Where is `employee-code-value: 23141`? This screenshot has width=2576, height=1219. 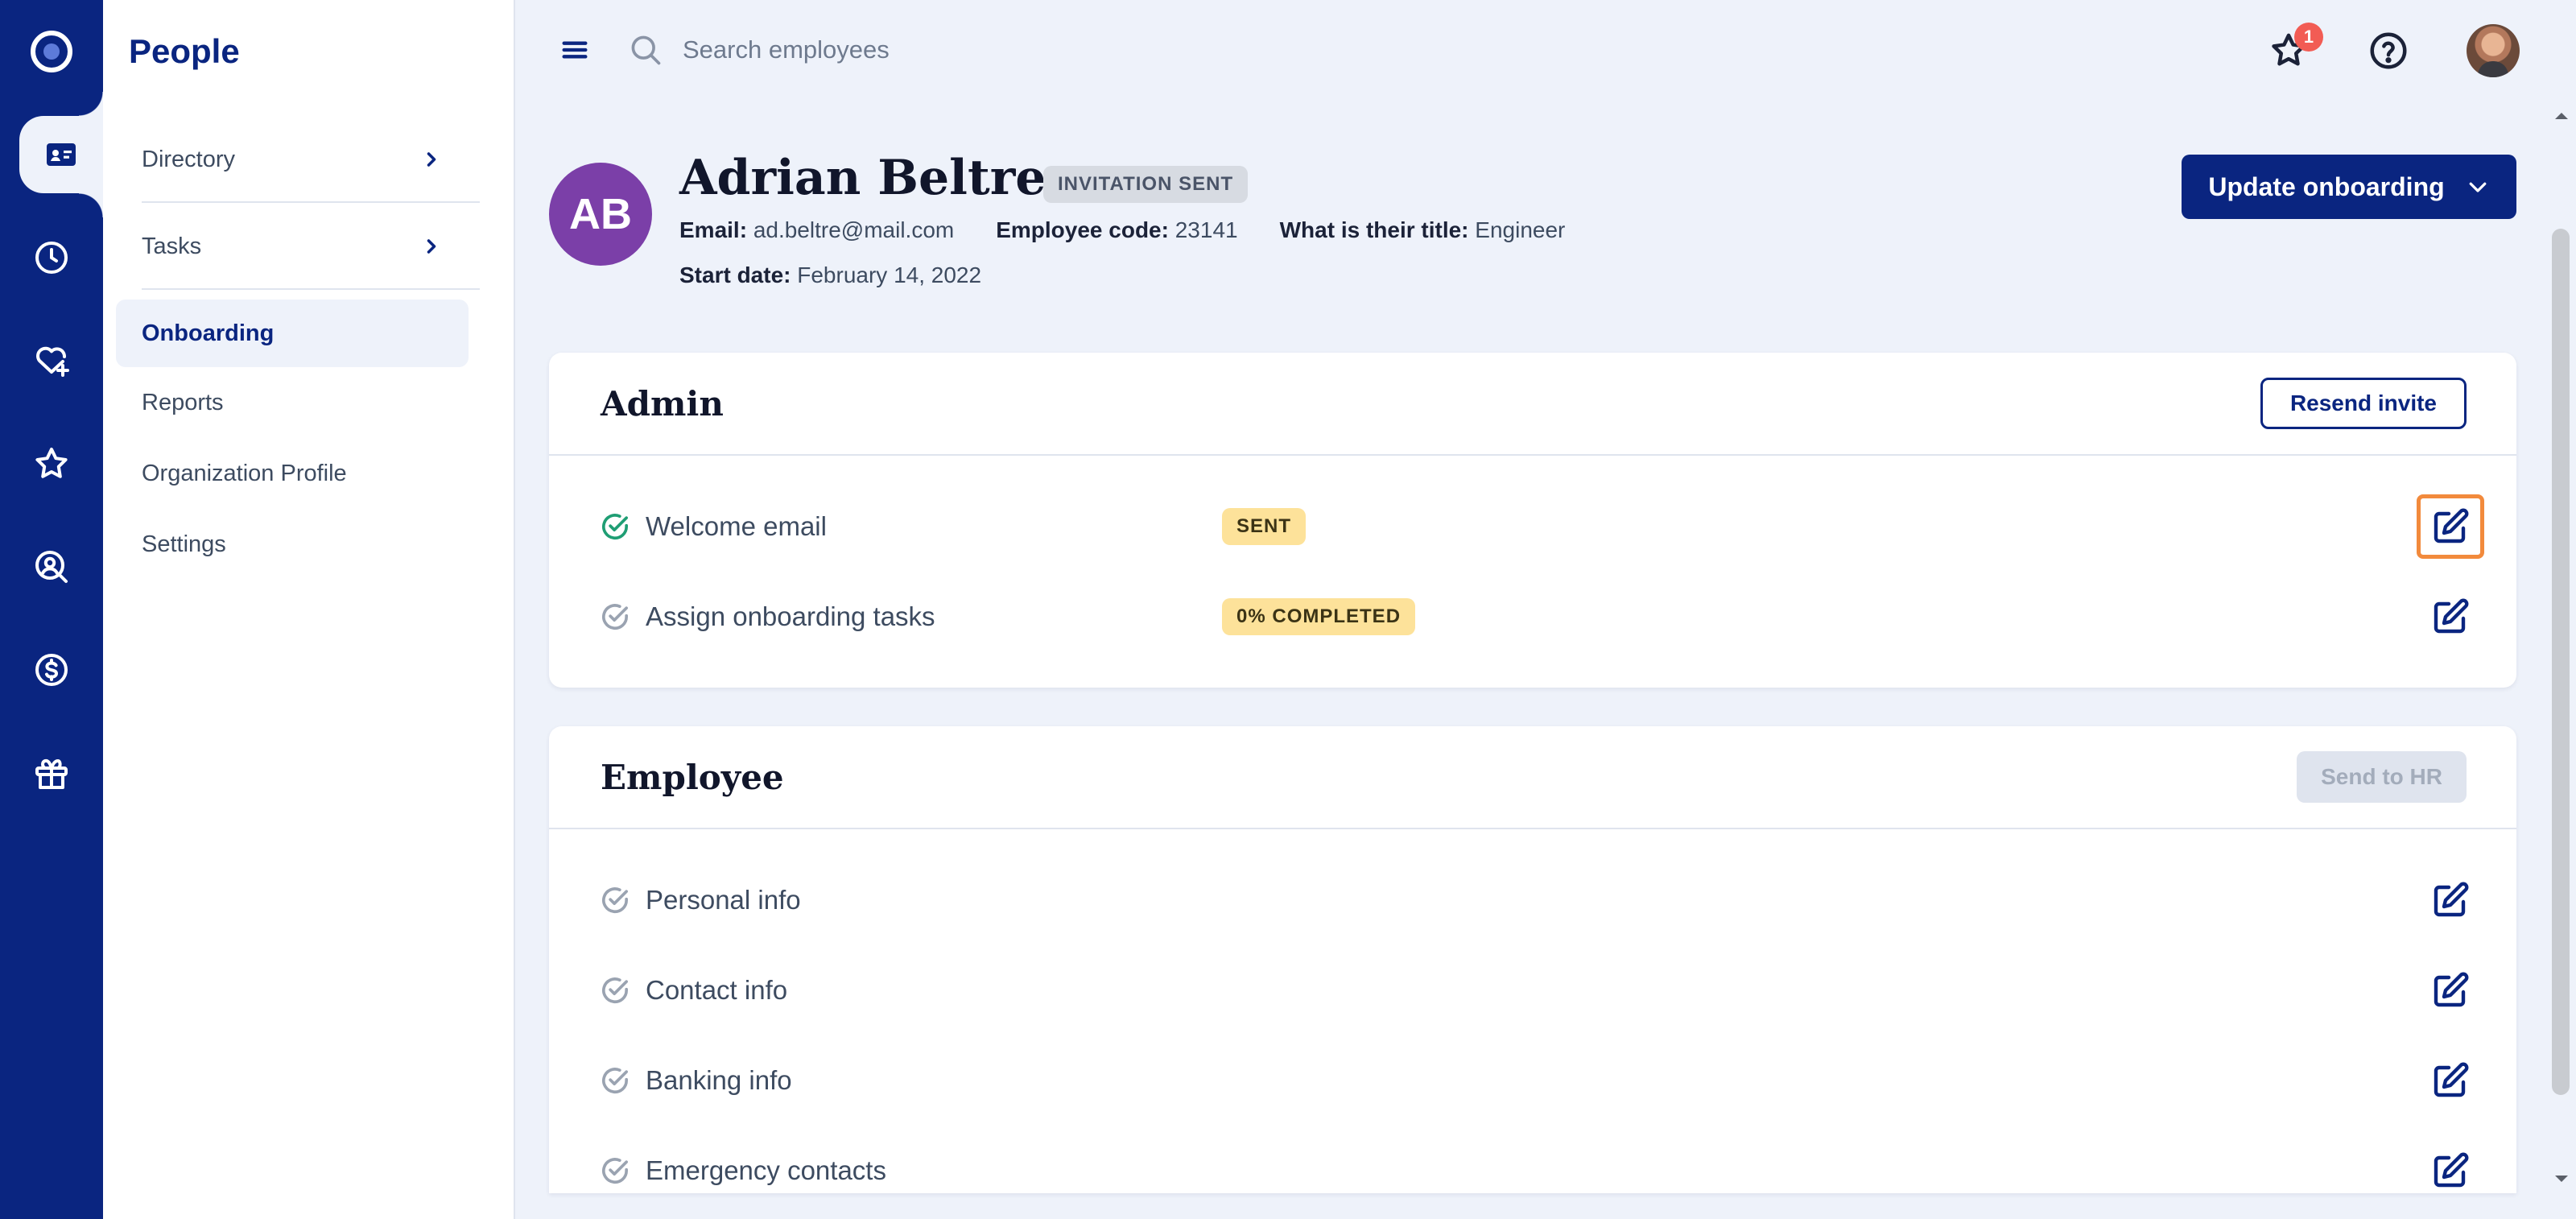
employee-code-value: 23141 is located at coordinates (1206, 229).